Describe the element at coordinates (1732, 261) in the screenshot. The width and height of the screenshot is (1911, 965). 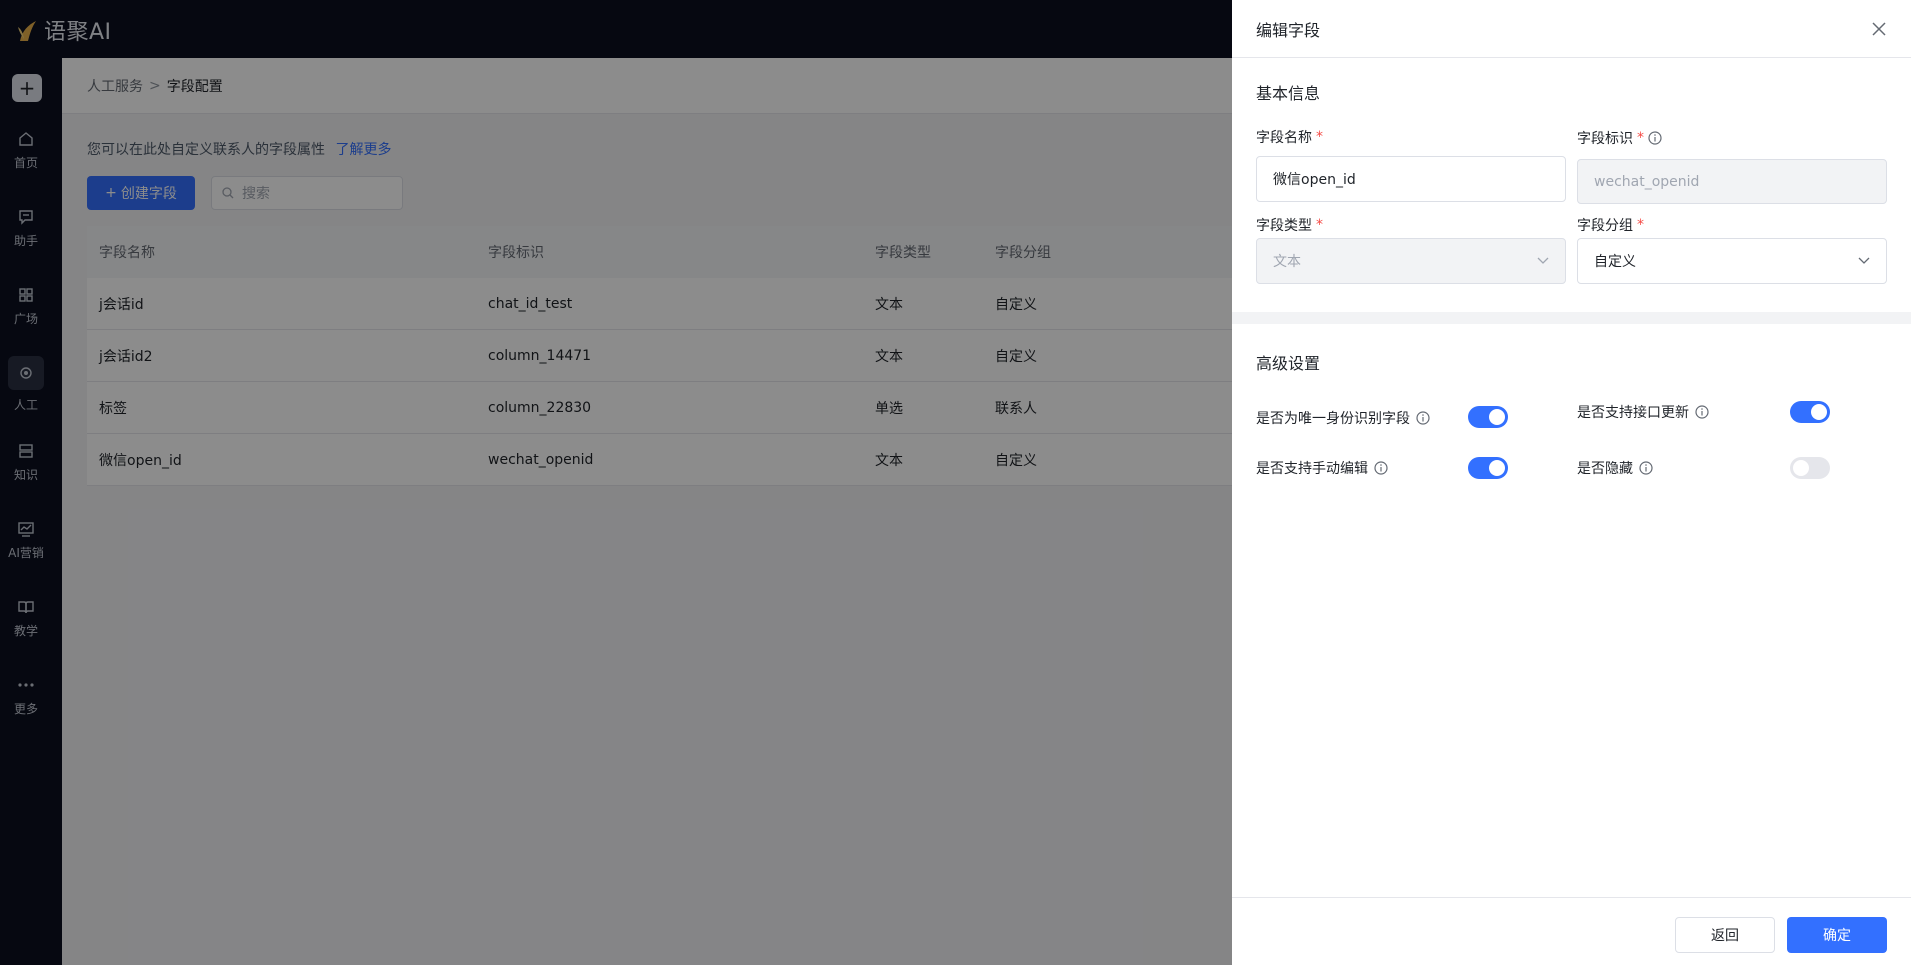
I see `field-group-select: 自定义` at that location.